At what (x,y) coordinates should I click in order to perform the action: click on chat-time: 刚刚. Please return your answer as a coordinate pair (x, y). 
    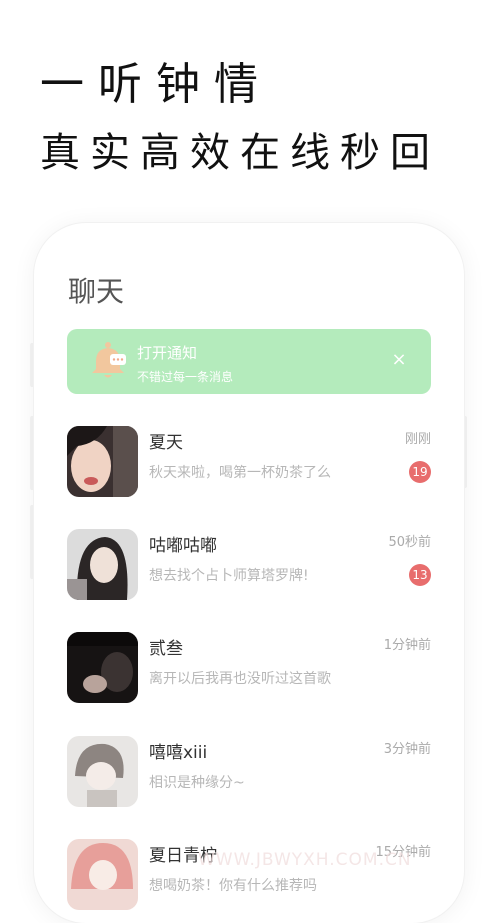
    Looking at the image, I should click on (417, 439).